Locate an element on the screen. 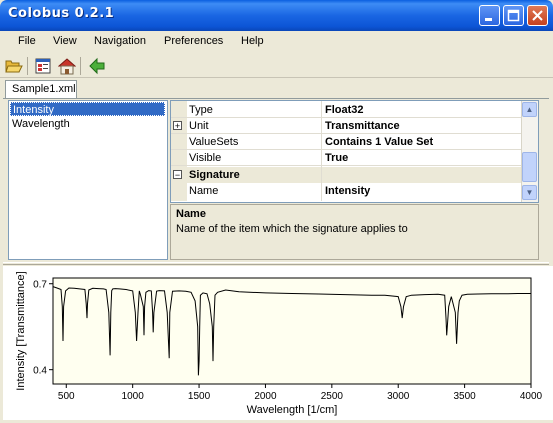 The width and height of the screenshot is (553, 423). property-name: Type is located at coordinates (201, 110).